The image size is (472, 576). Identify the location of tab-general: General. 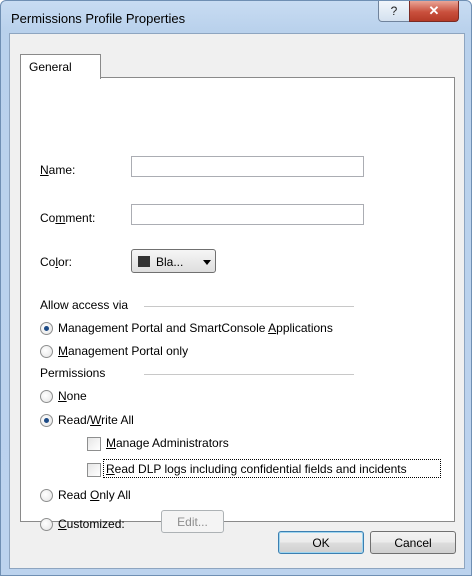
(60, 66).